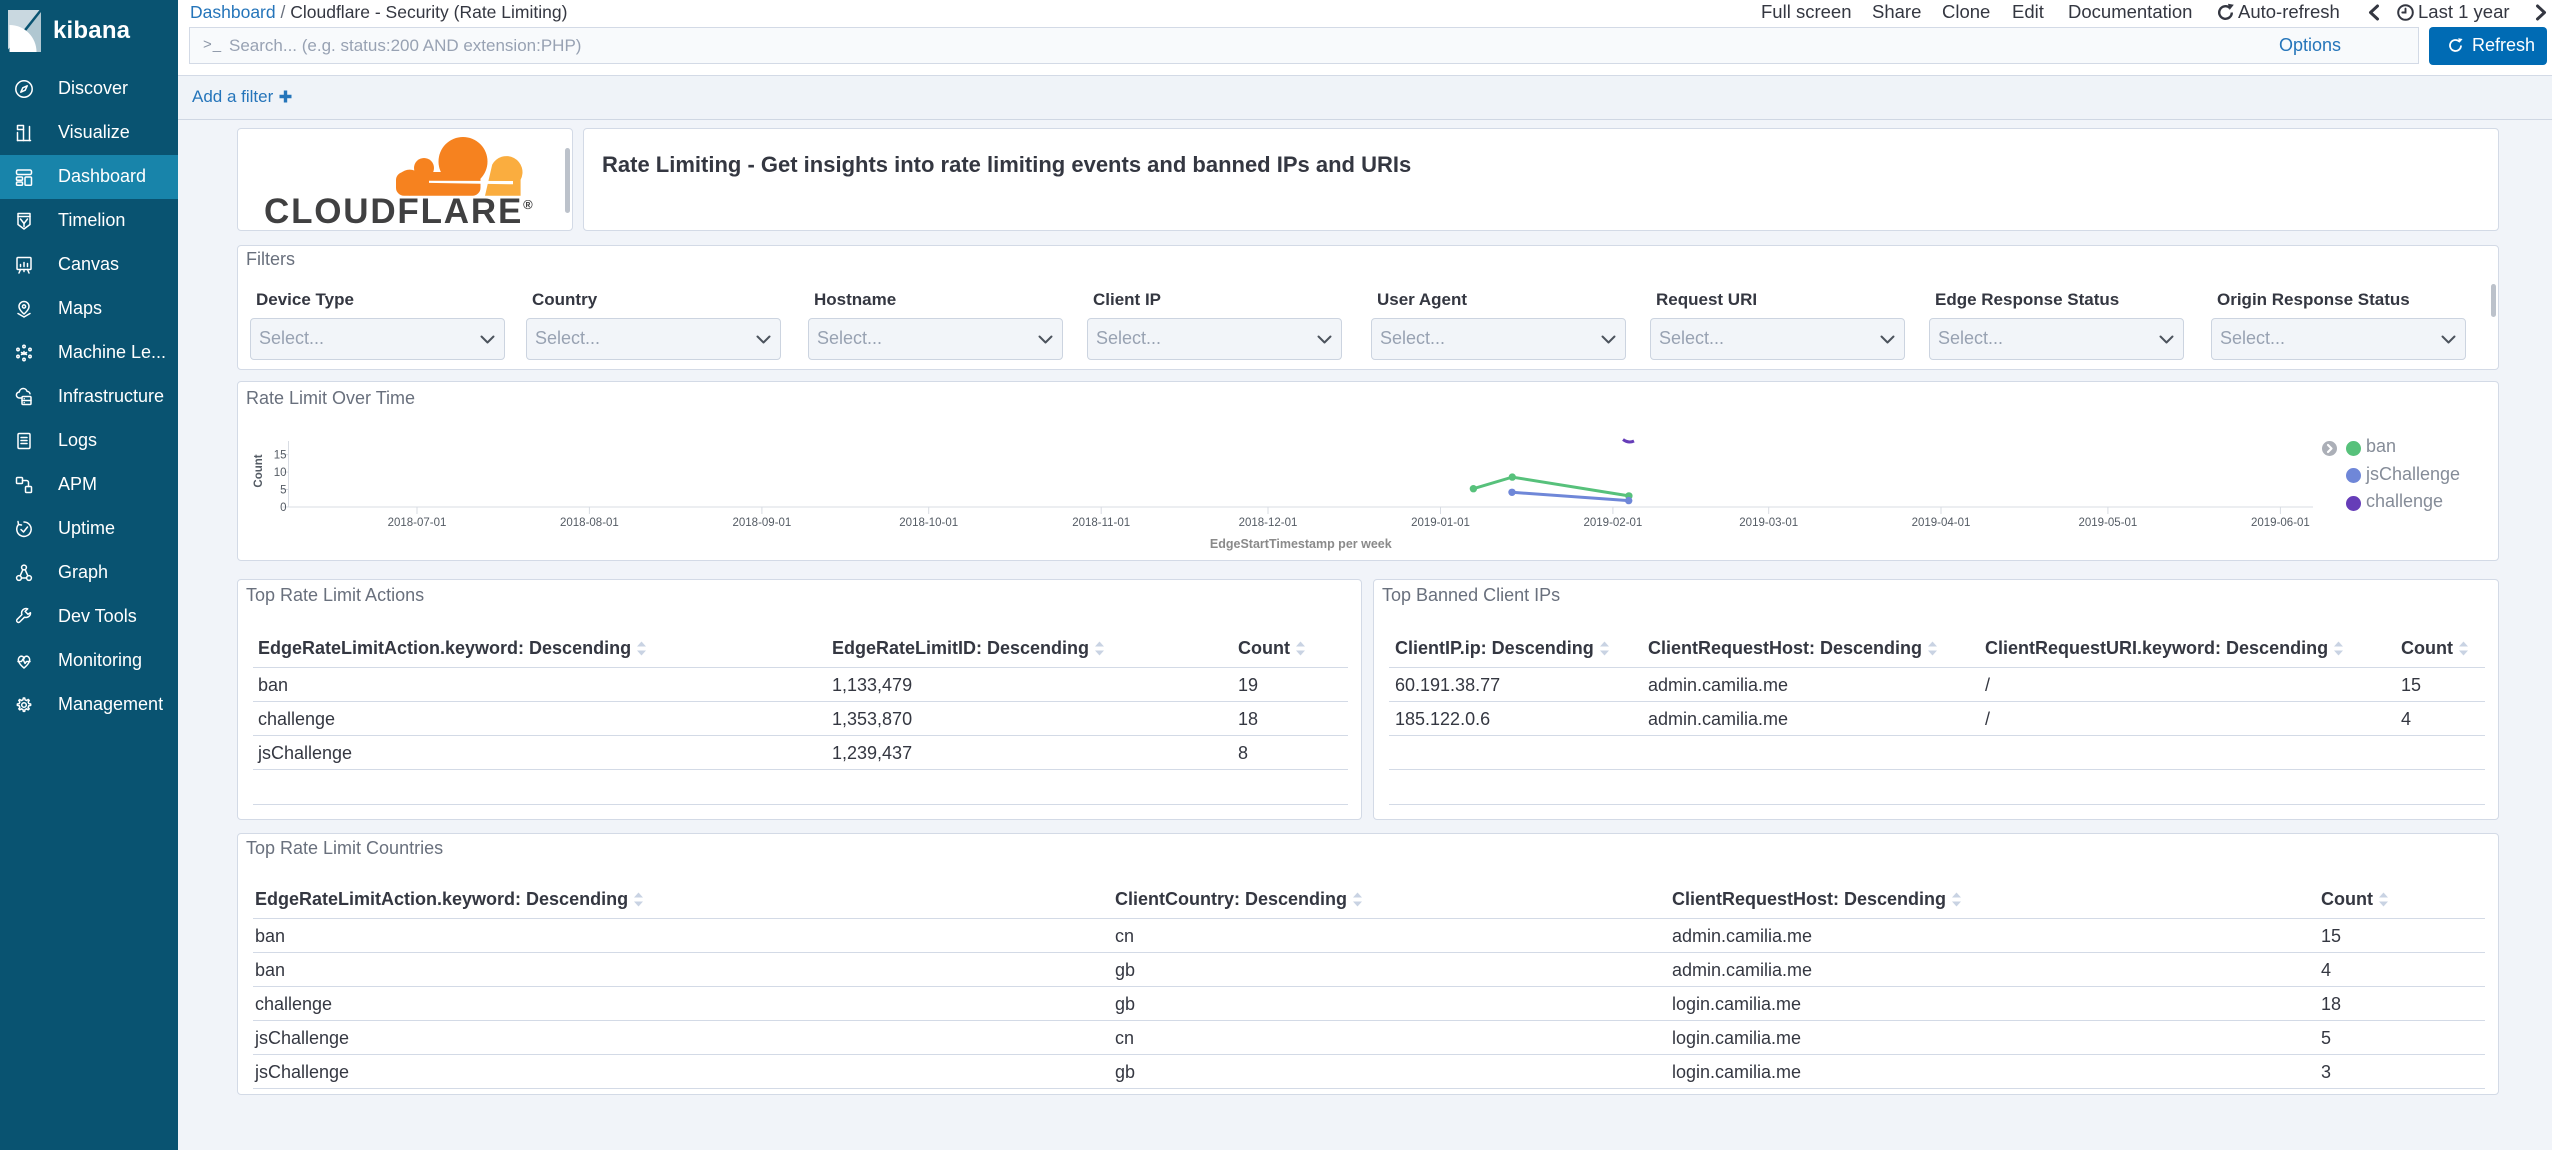 This screenshot has width=2552, height=1150. What do you see at coordinates (1941, 523) in the screenshot?
I see `svg-text: 2019-04-01` at bounding box center [1941, 523].